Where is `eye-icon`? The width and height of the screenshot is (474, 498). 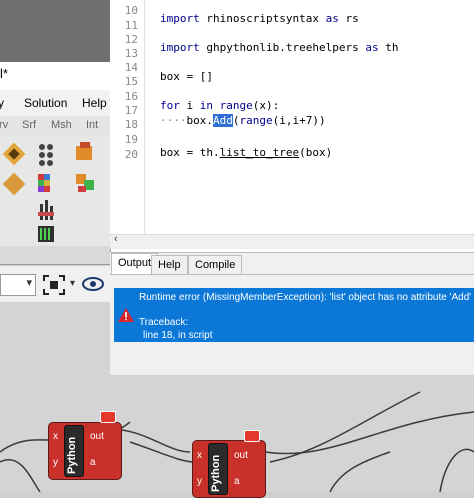
eye-icon is located at coordinates (93, 284).